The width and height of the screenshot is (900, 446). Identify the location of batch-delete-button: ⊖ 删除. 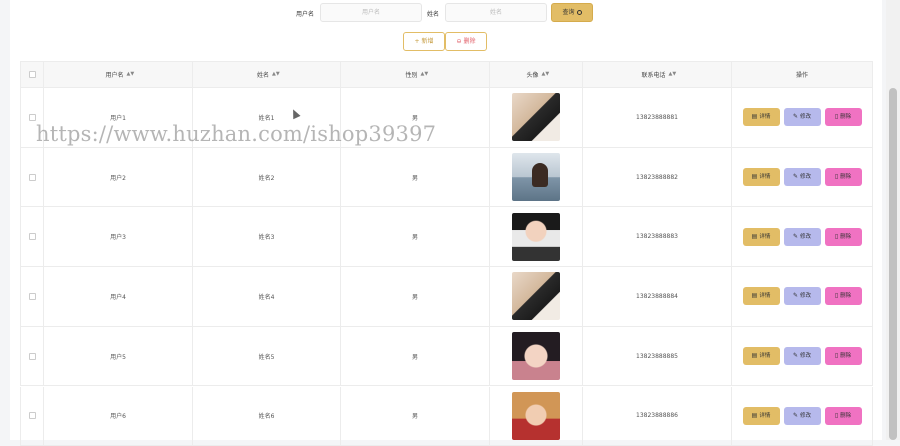
(466, 41).